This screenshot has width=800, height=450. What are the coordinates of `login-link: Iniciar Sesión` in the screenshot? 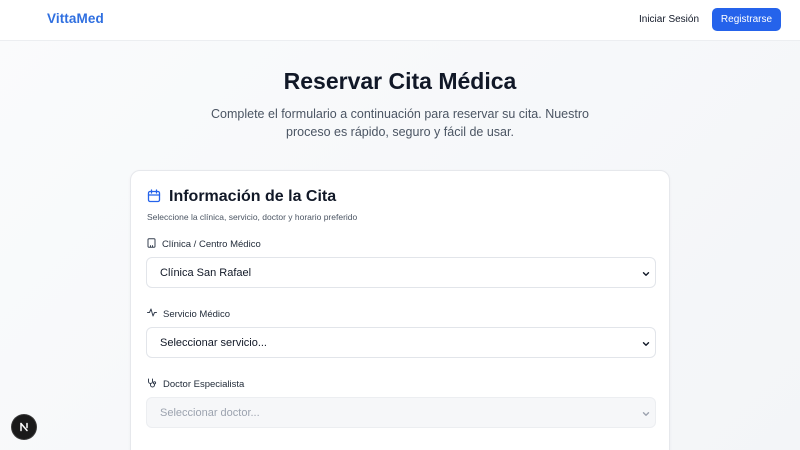 It's located at (669, 19).